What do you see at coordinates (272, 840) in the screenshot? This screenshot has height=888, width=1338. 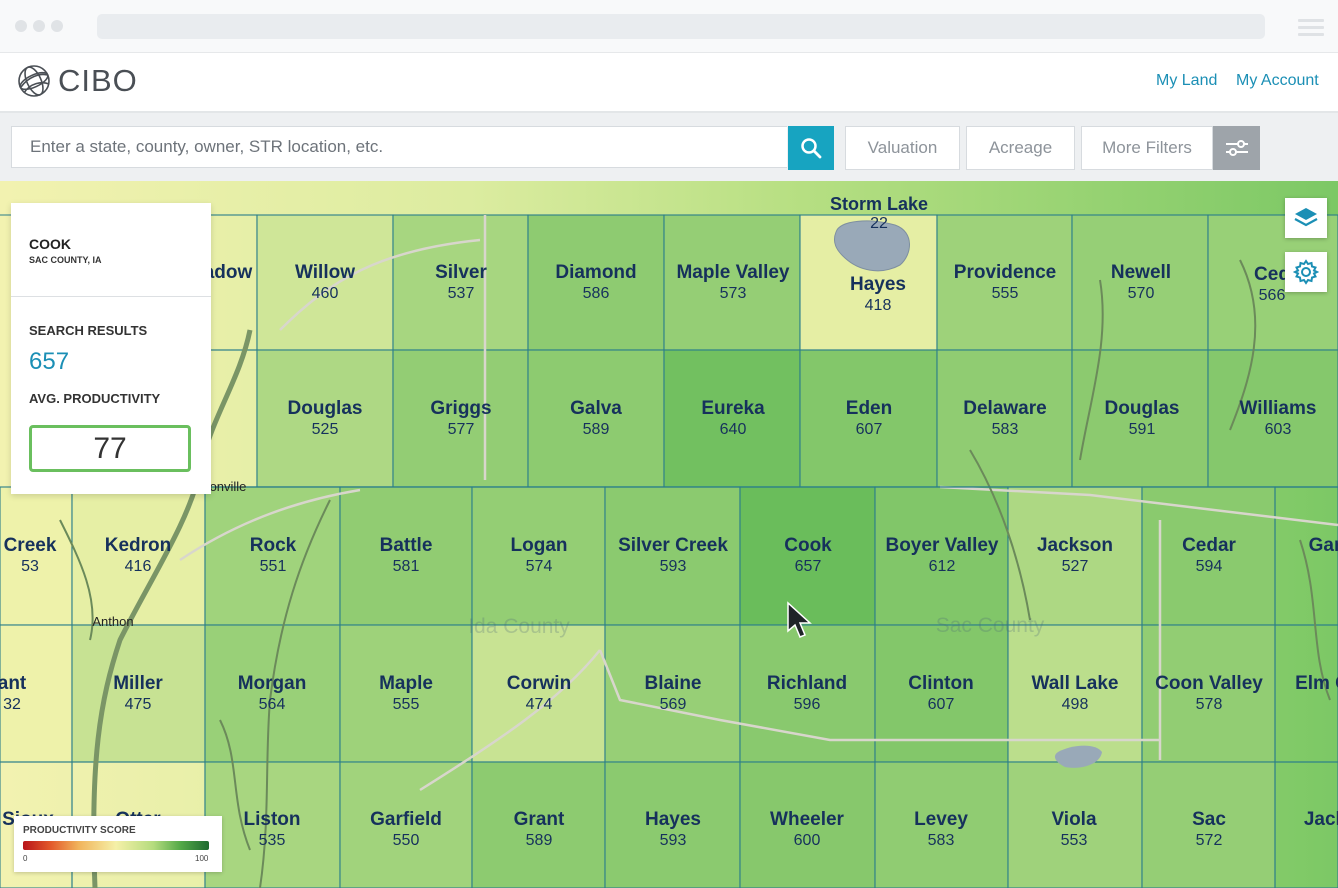 I see `township-value: 535` at bounding box center [272, 840].